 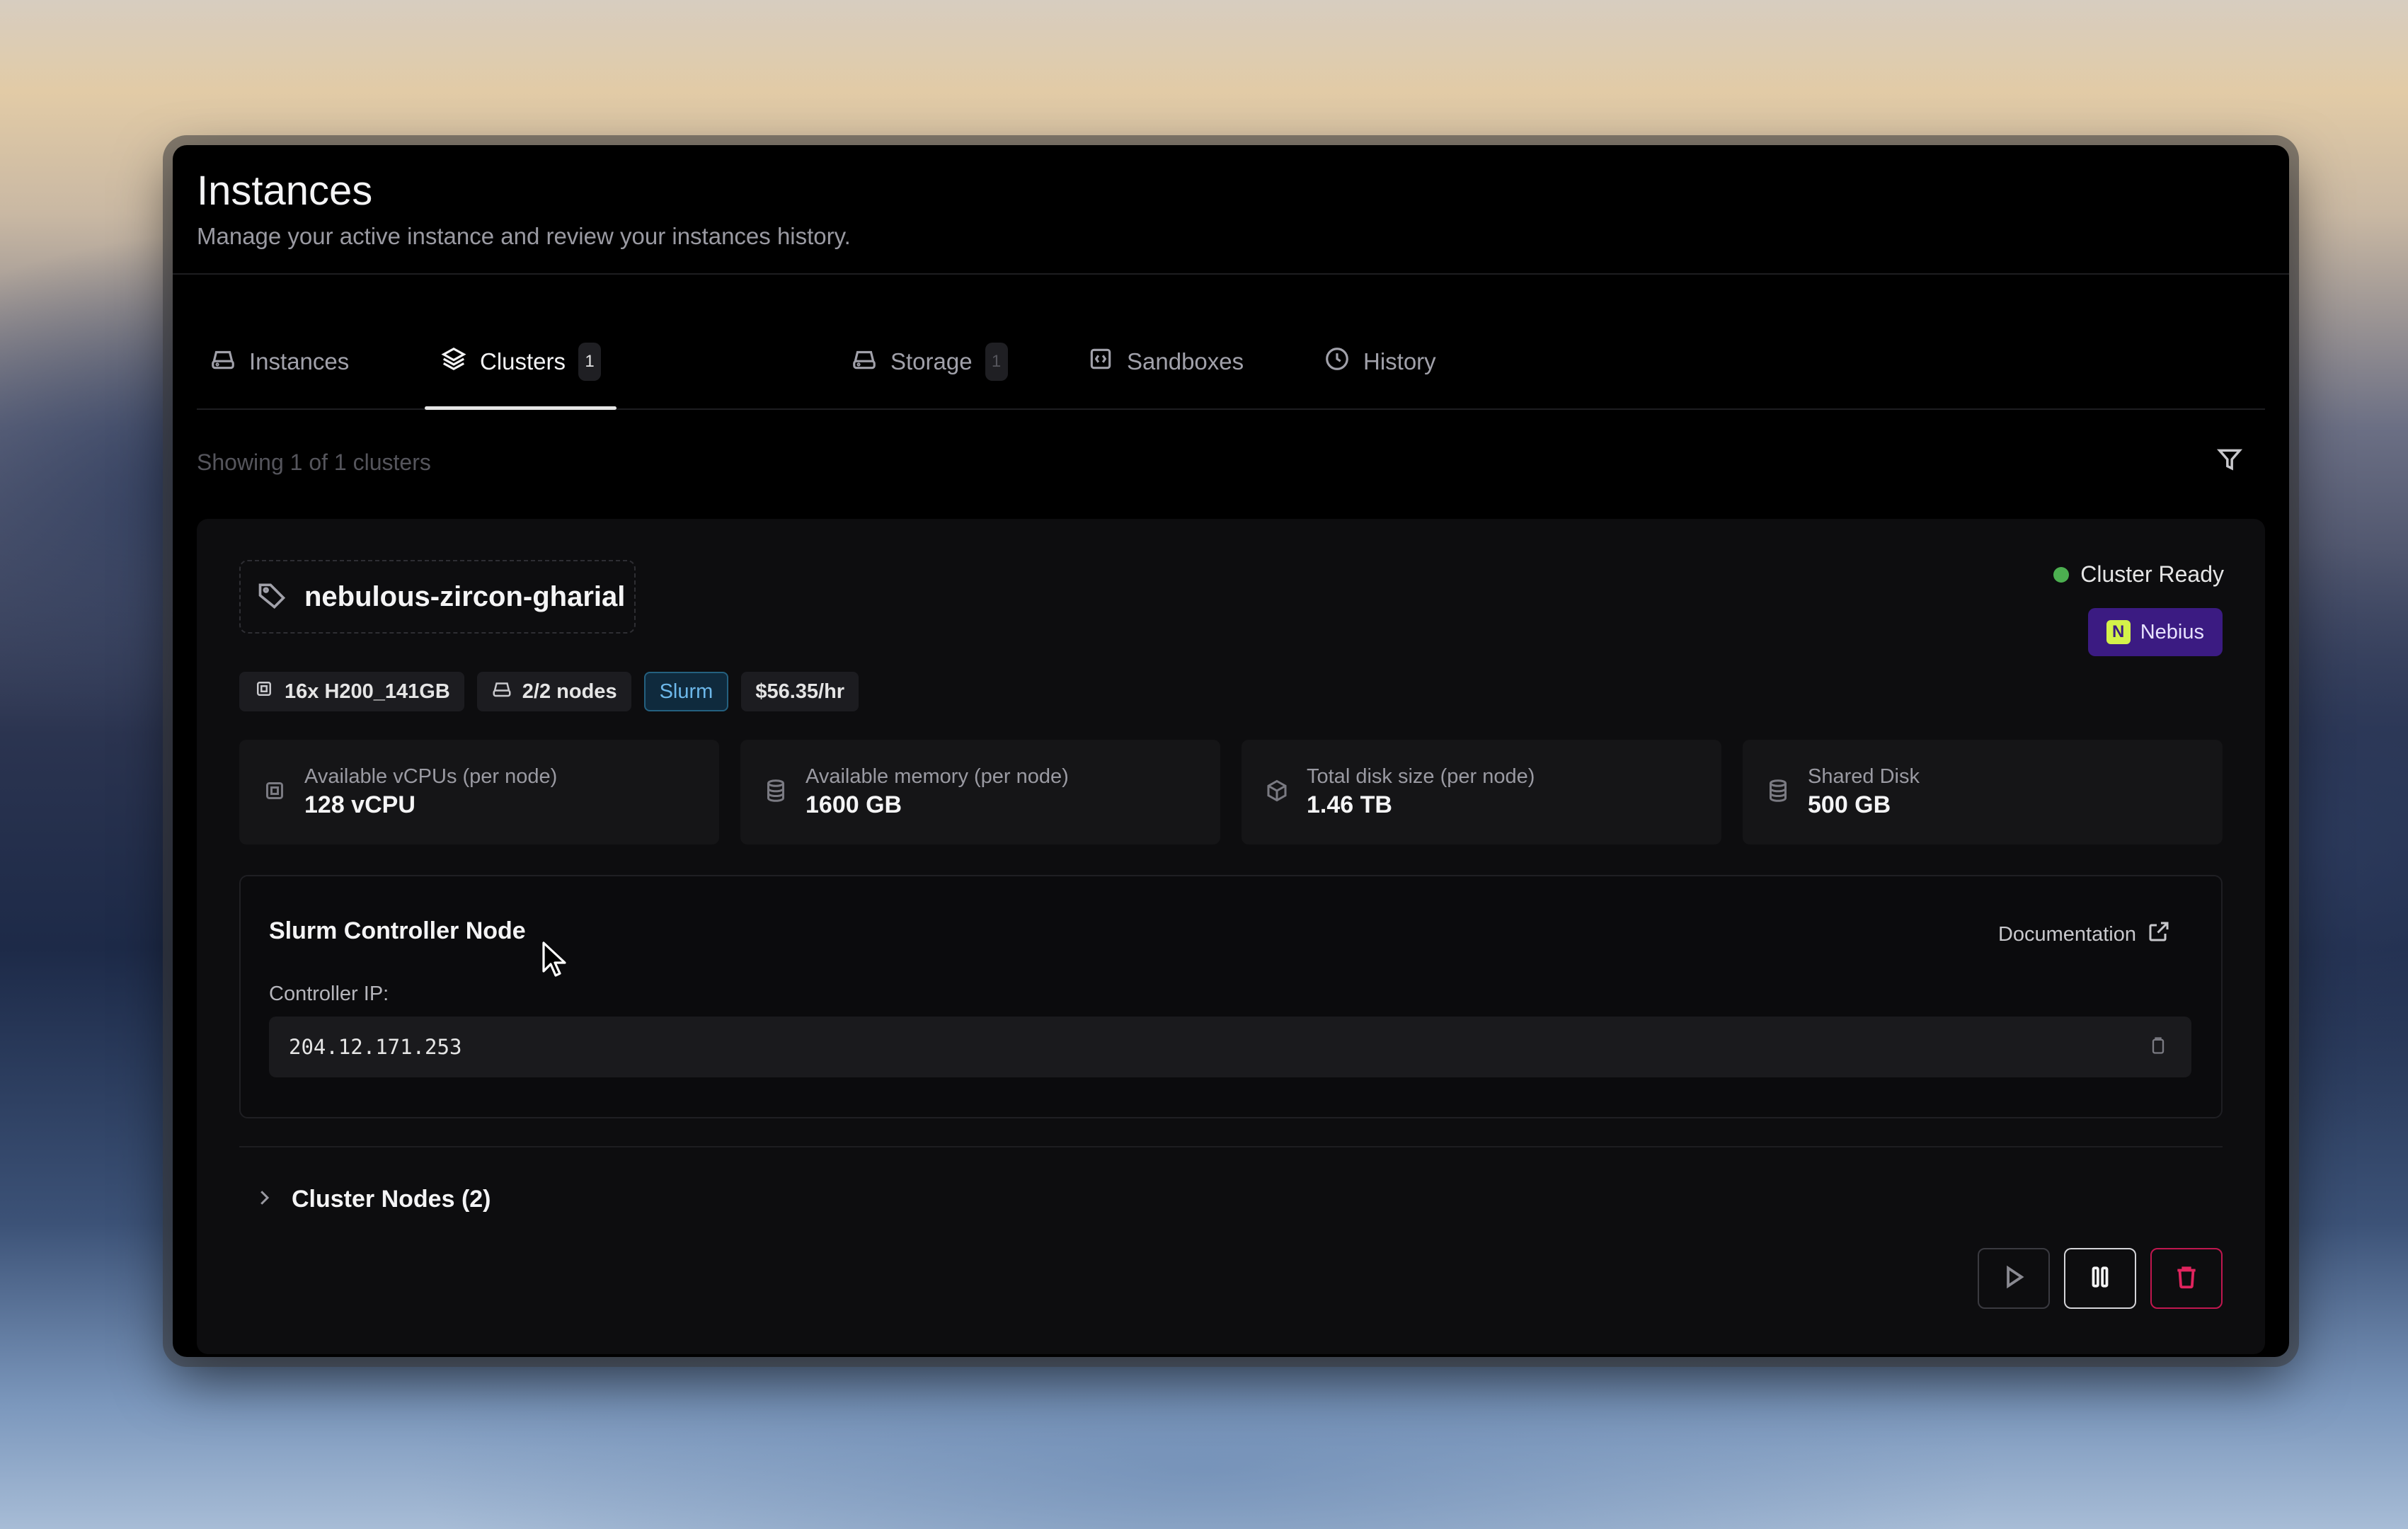 What do you see at coordinates (1338, 361) in the screenshot?
I see `clock-icon` at bounding box center [1338, 361].